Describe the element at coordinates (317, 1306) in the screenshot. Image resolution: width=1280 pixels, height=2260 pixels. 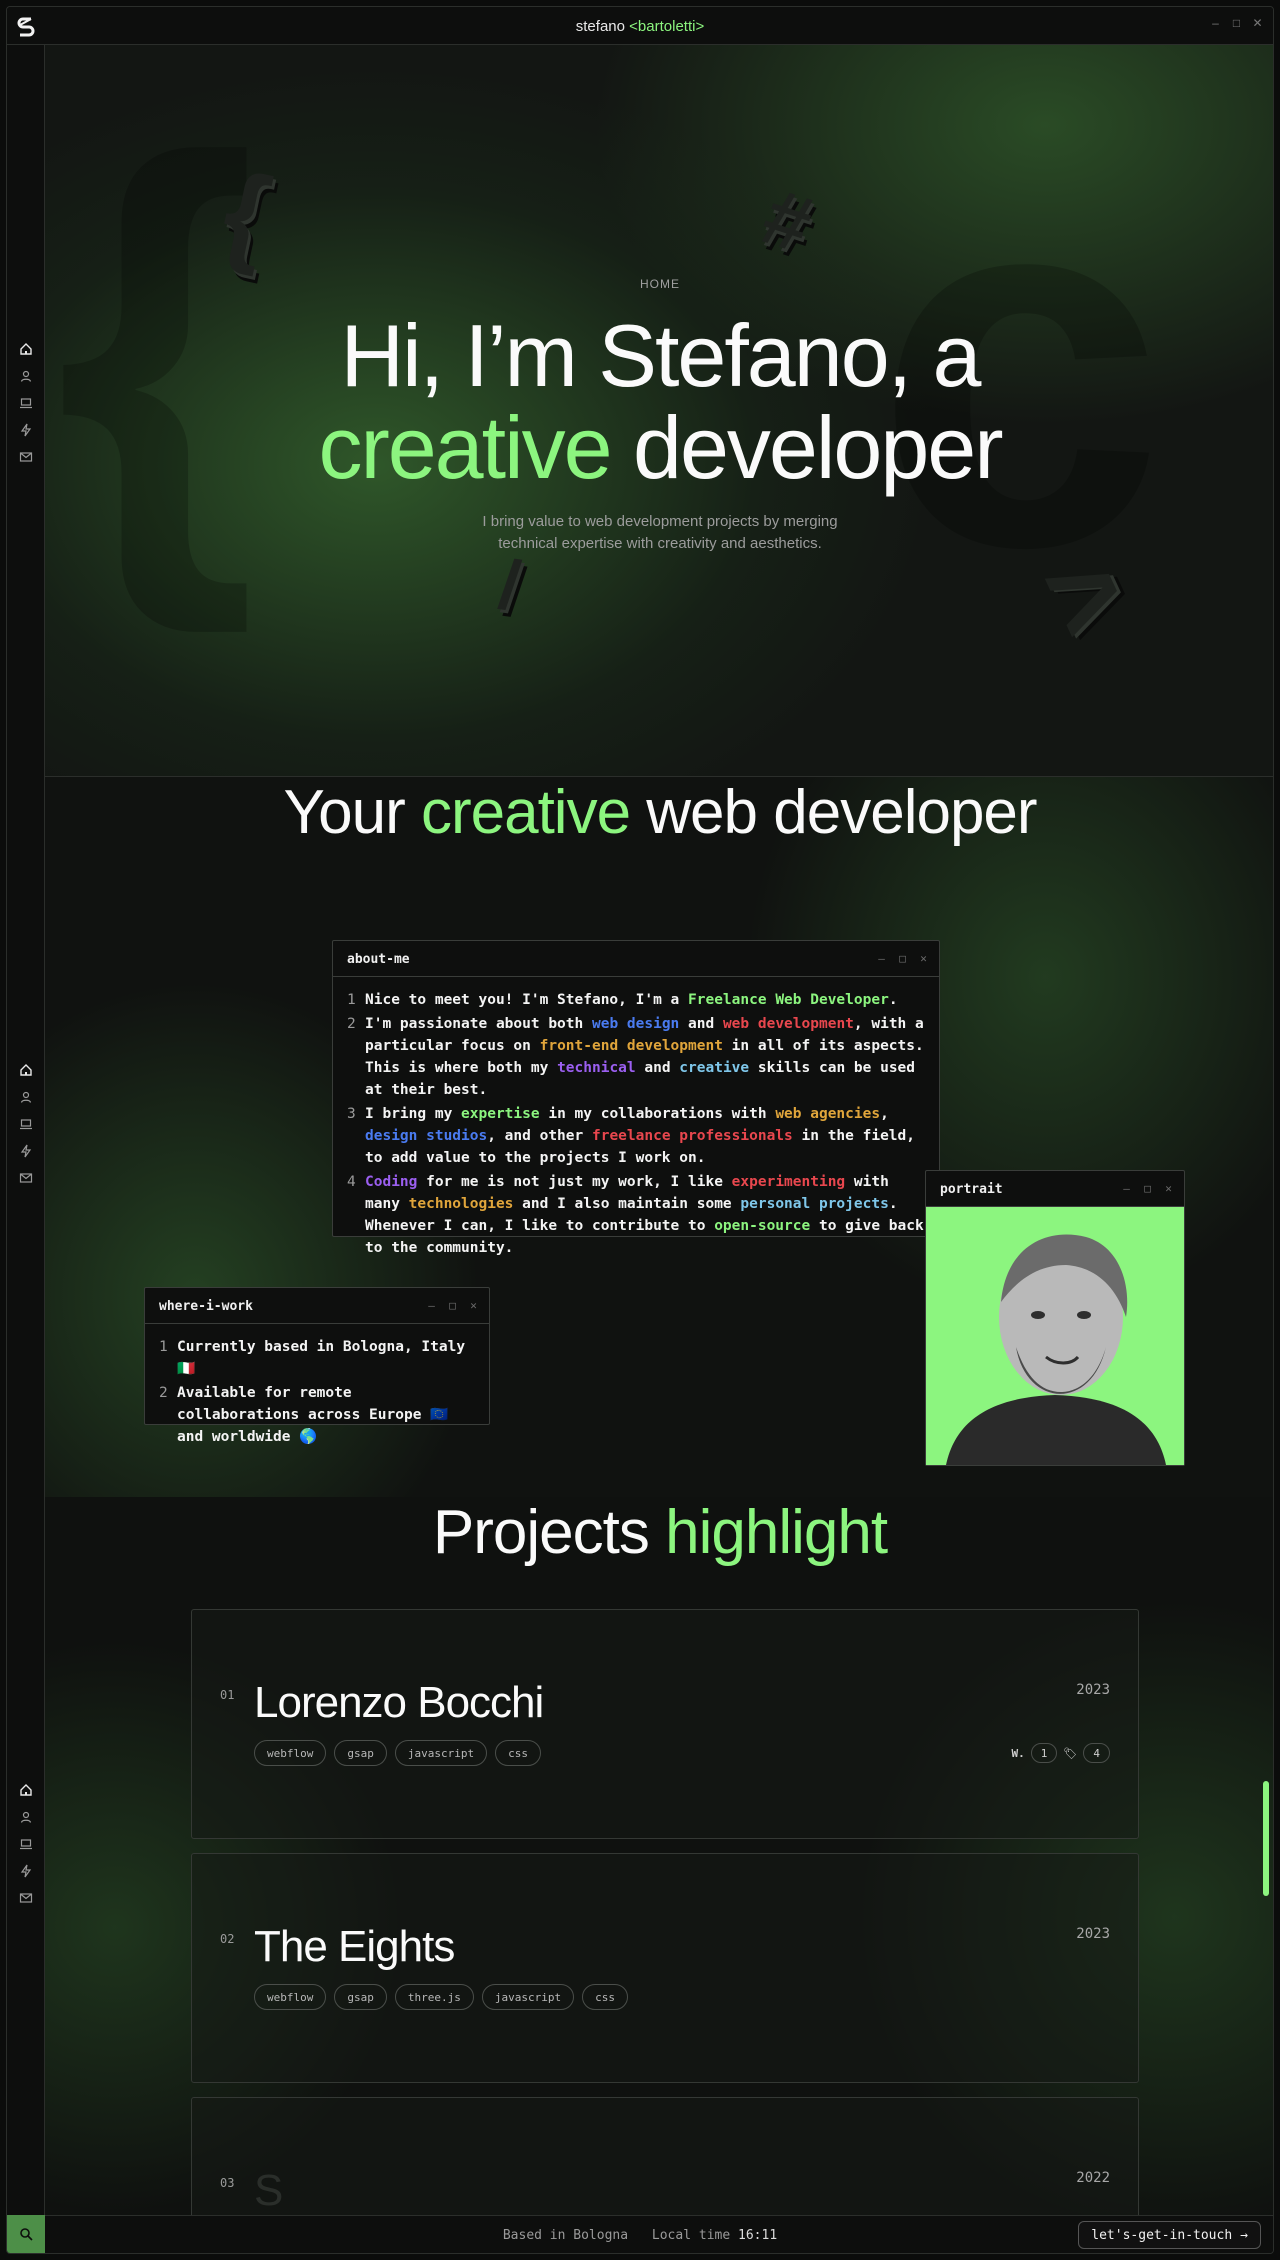
I see `window-header: where-i-work – □ ✕` at that location.